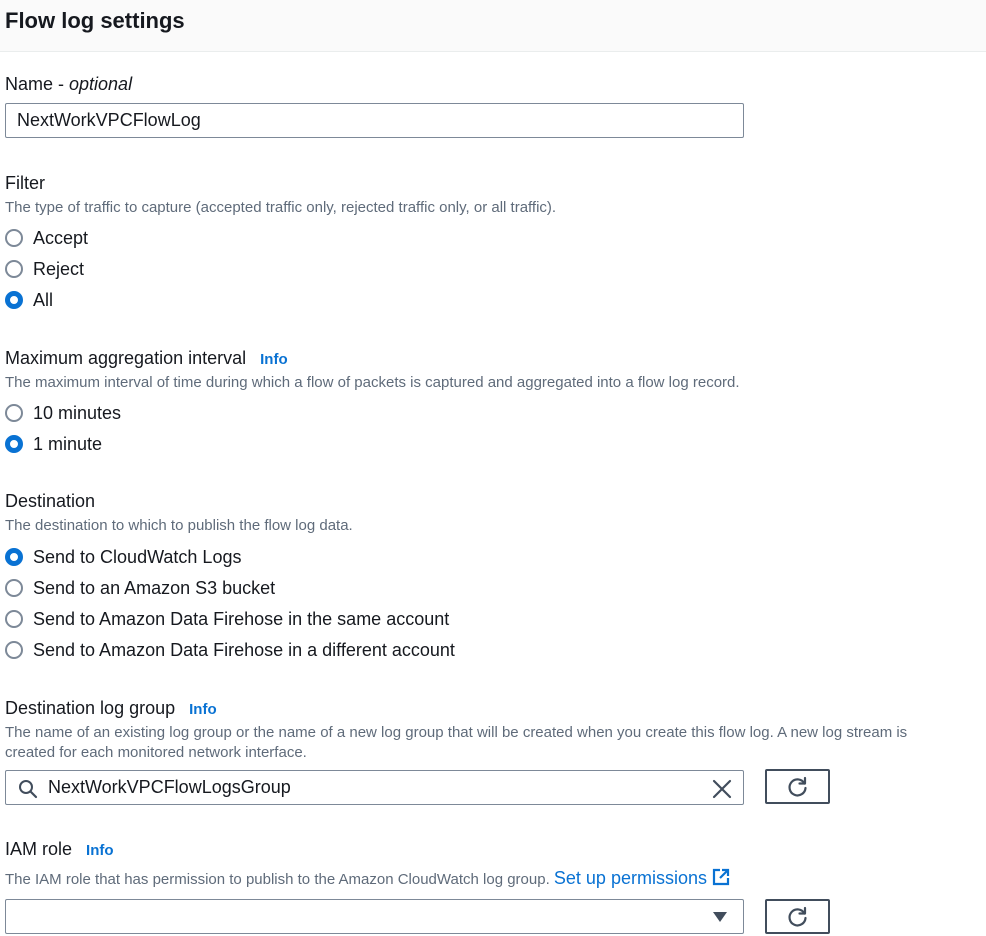 The height and width of the screenshot is (936, 986). Describe the element at coordinates (720, 917) in the screenshot. I see `caret-down-icon` at that location.